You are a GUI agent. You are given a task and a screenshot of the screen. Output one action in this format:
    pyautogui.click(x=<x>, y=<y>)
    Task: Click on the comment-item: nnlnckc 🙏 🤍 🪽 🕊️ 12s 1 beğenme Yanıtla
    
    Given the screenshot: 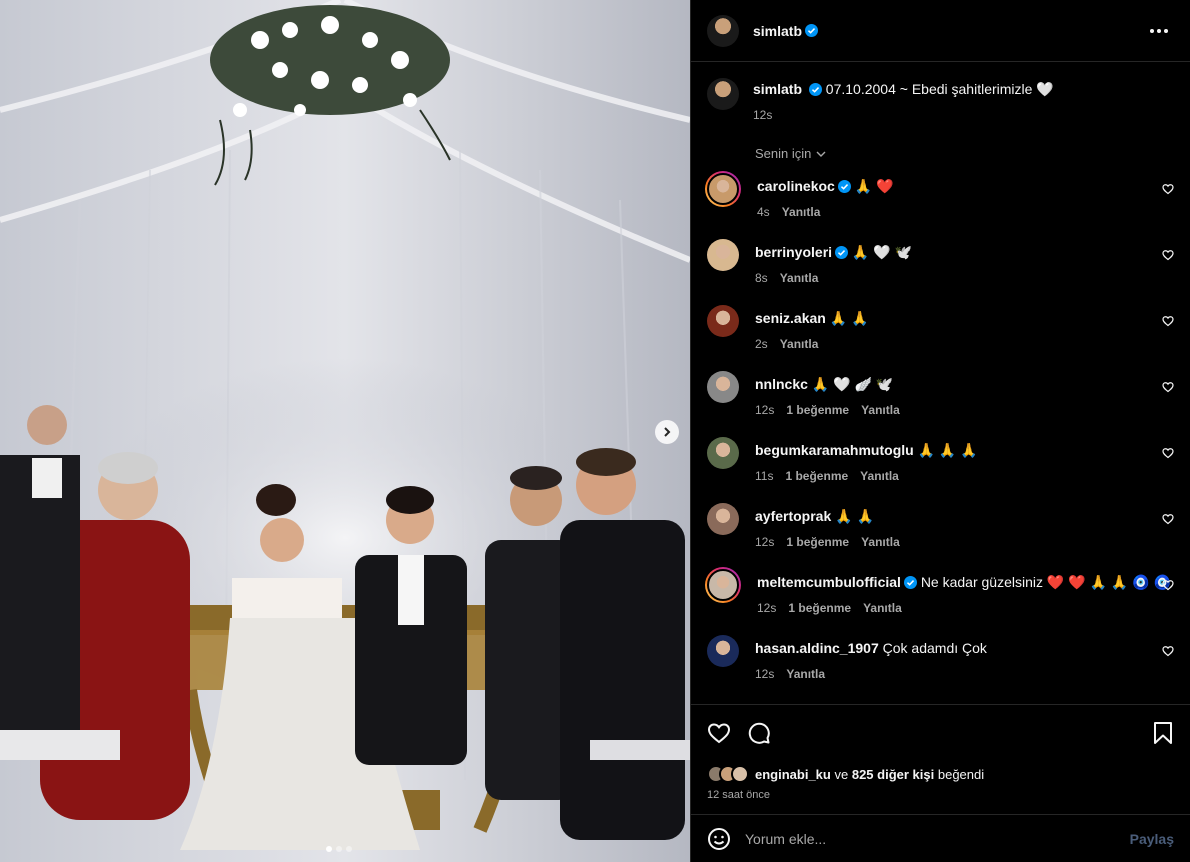 What is the action you would take?
    pyautogui.click(x=940, y=397)
    